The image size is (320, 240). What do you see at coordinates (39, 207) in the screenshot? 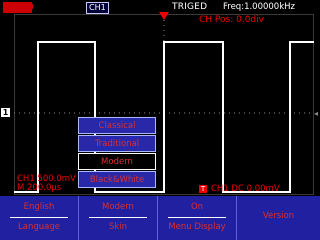
I see `softkey-language-value: English` at bounding box center [39, 207].